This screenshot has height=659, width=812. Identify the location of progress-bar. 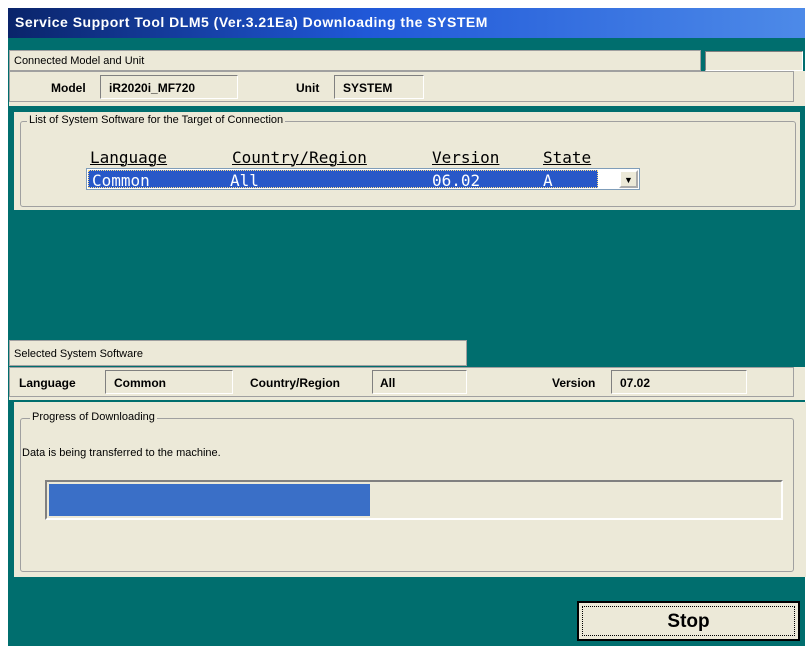
(414, 500).